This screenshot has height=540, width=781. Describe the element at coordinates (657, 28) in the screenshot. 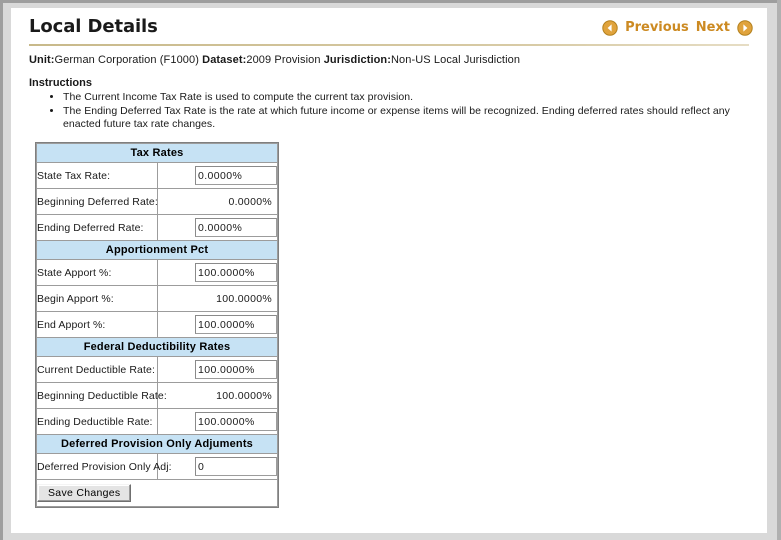

I see `previous-link: Previous` at that location.